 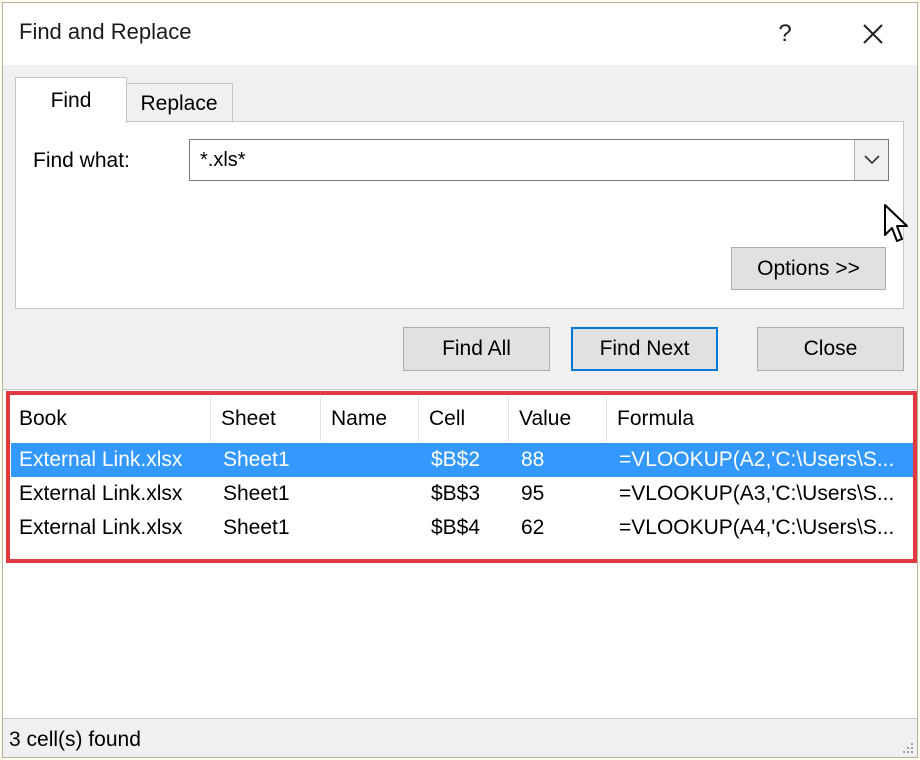 I want to click on mouse-pointer-icon, so click(x=896, y=223).